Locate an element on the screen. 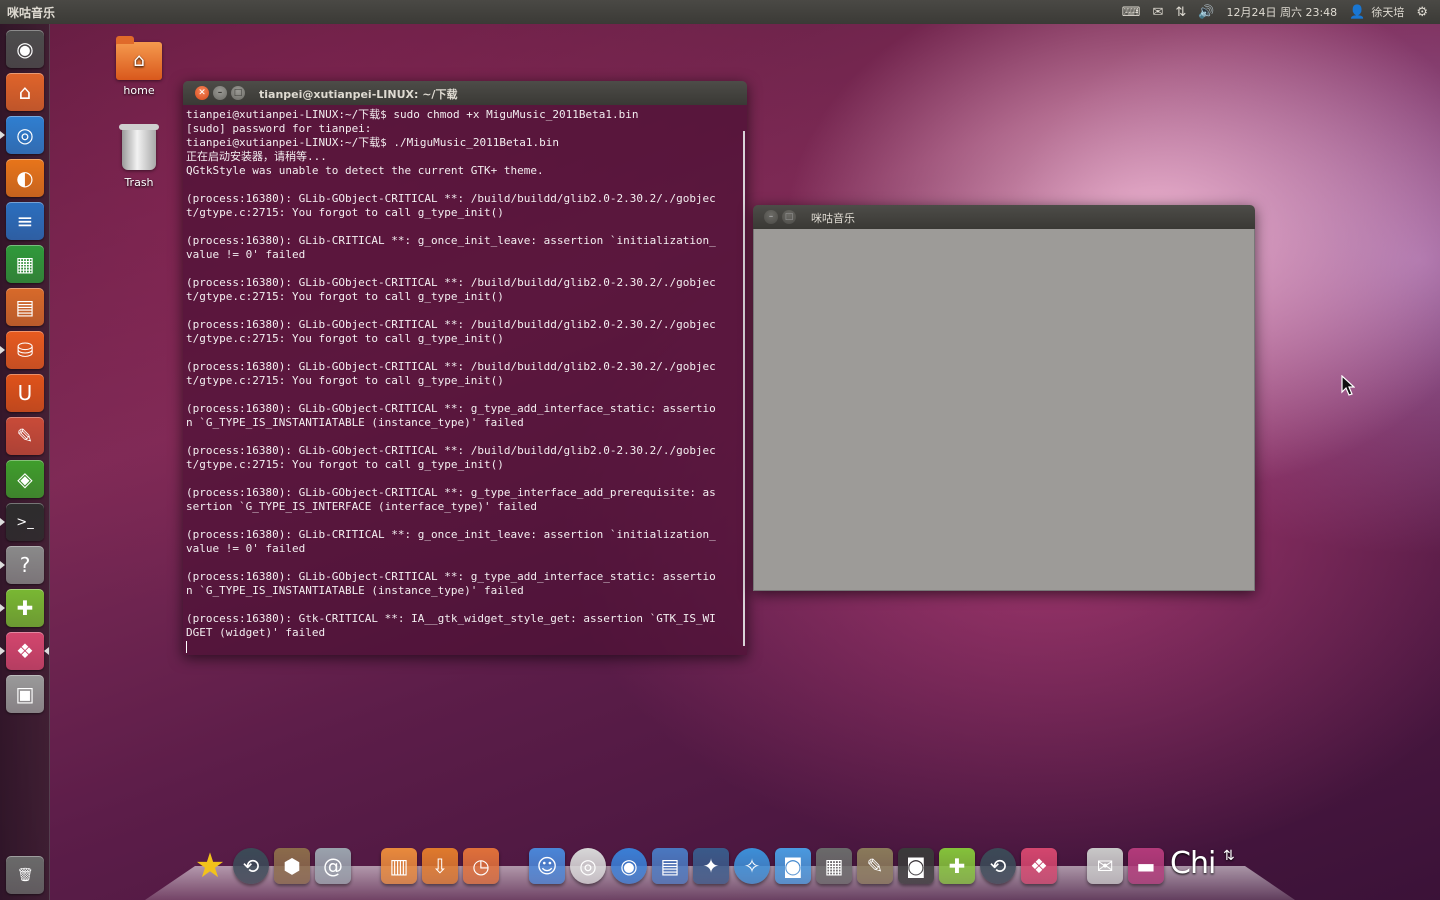 Image resolution: width=1440 pixels, height=900 pixels. files-folder-icon: ⌂ is located at coordinates (25, 92).